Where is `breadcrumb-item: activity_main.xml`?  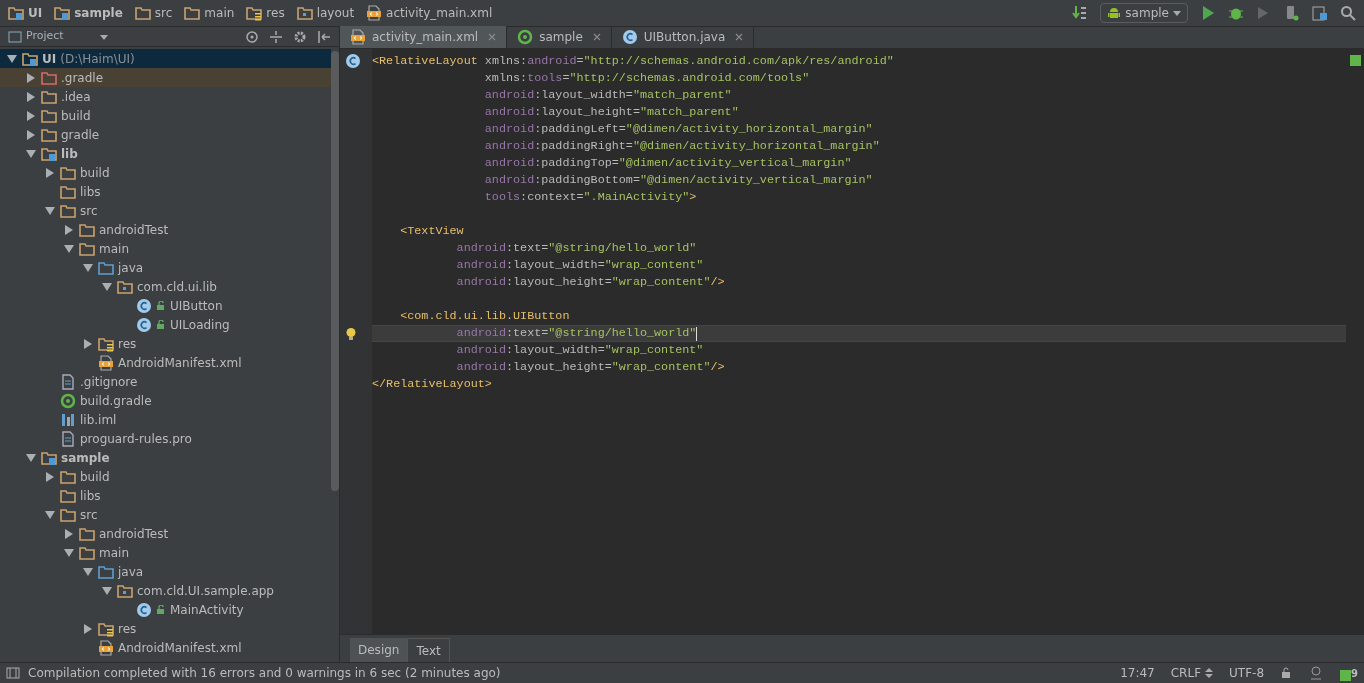 breadcrumb-item: activity_main.xml is located at coordinates (433, 13).